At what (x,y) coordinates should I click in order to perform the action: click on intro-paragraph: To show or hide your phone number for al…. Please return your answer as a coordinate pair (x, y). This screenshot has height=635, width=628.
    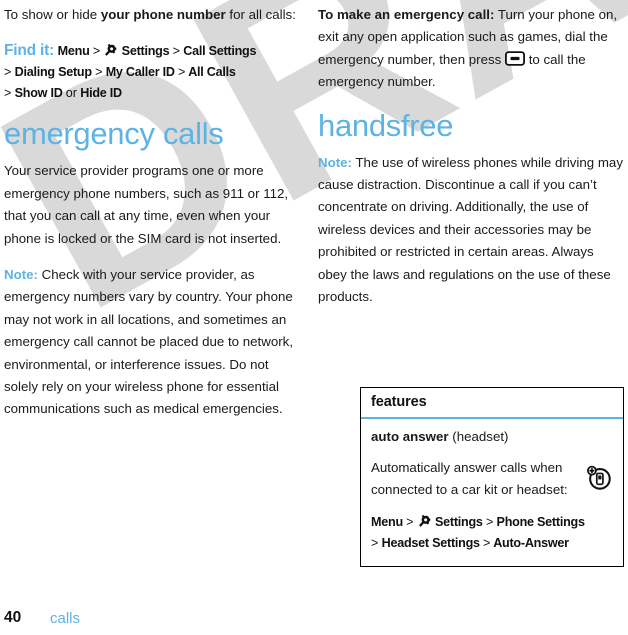
    Looking at the image, I should click on (150, 15).